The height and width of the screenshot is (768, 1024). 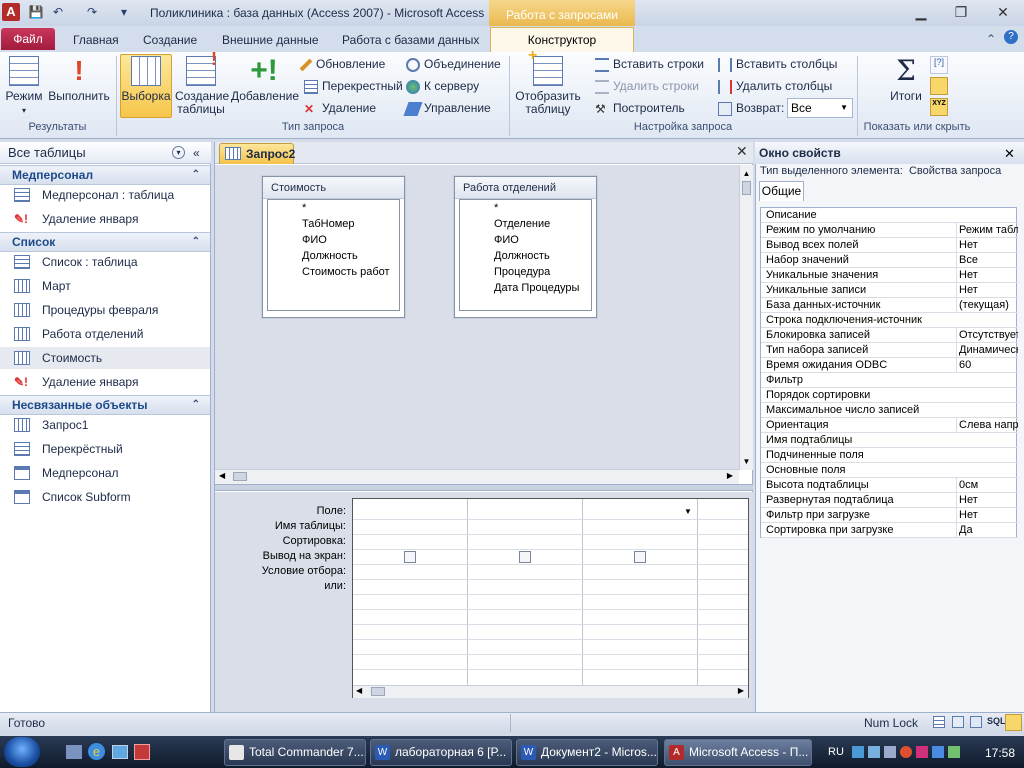 What do you see at coordinates (987, 365) in the screenshot?
I see `property-value: 60` at bounding box center [987, 365].